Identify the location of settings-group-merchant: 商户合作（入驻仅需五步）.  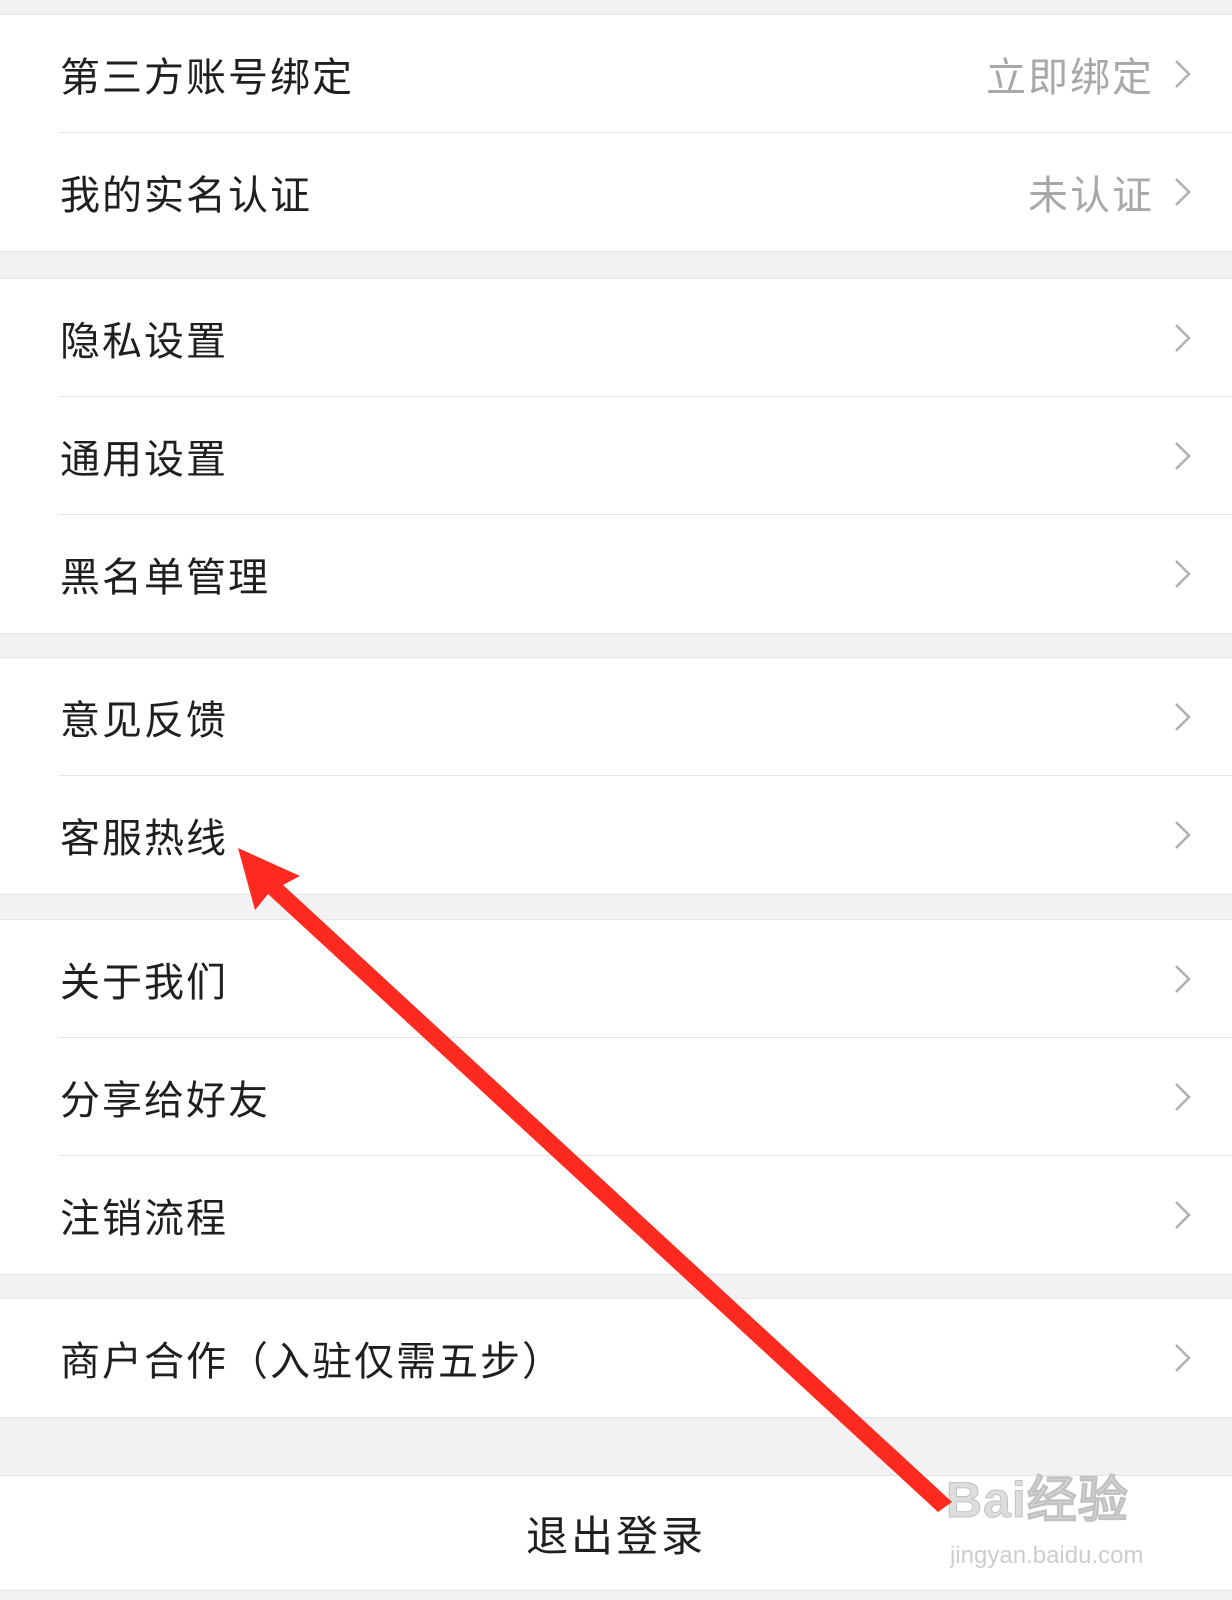
(616, 1358).